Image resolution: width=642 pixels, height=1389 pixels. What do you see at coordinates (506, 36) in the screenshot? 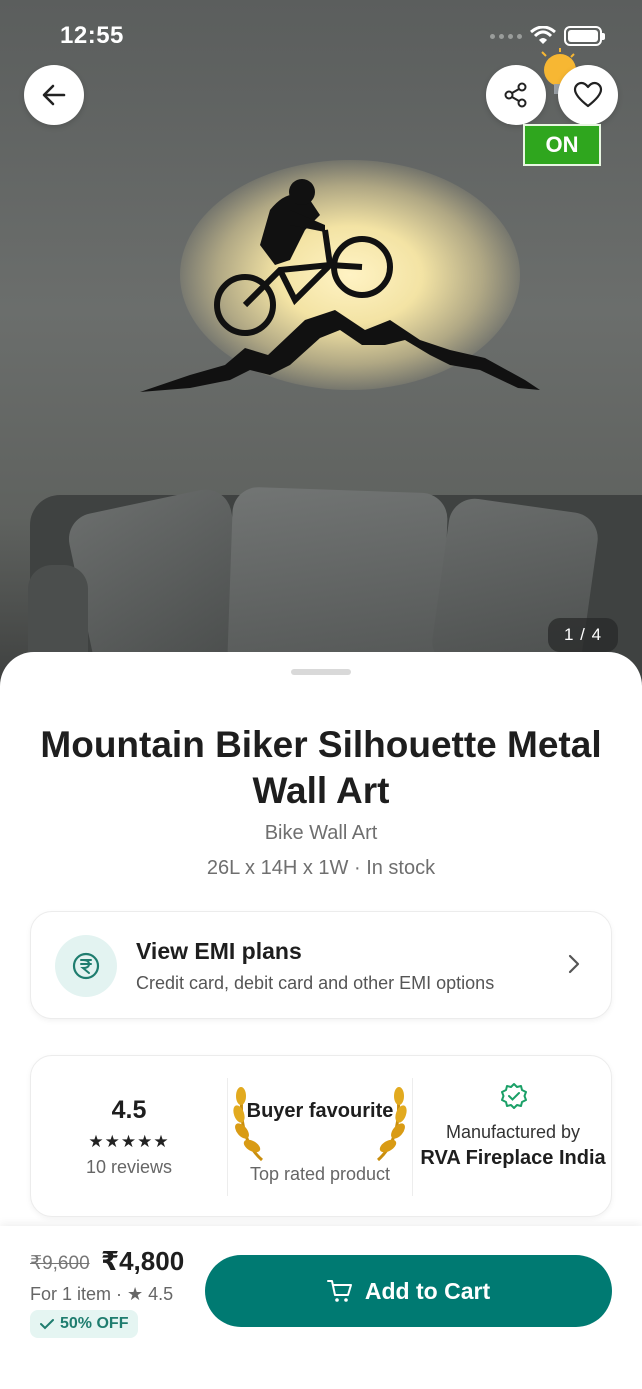
I see `signal-icon` at bounding box center [506, 36].